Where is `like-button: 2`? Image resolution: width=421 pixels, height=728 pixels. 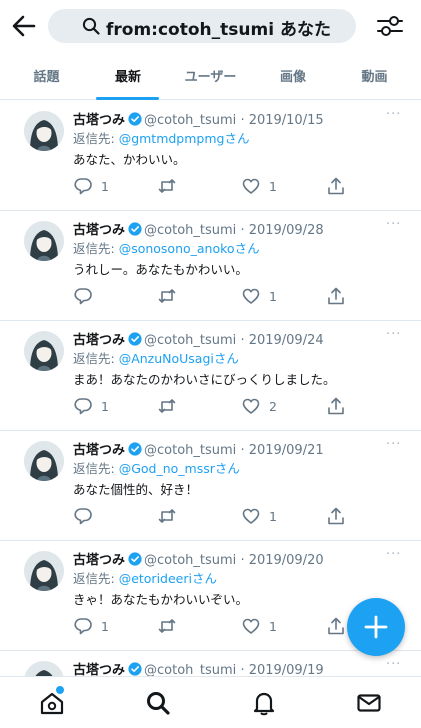 like-button: 2 is located at coordinates (259, 406).